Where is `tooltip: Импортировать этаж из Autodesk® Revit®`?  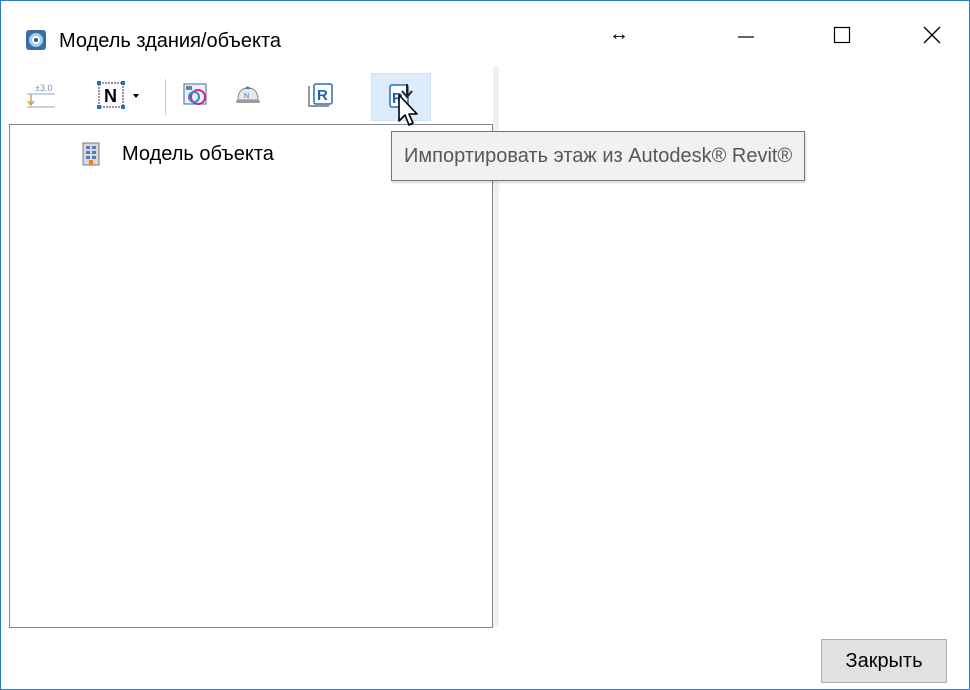 tooltip: Импортировать этаж из Autodesk® Revit® is located at coordinates (598, 156).